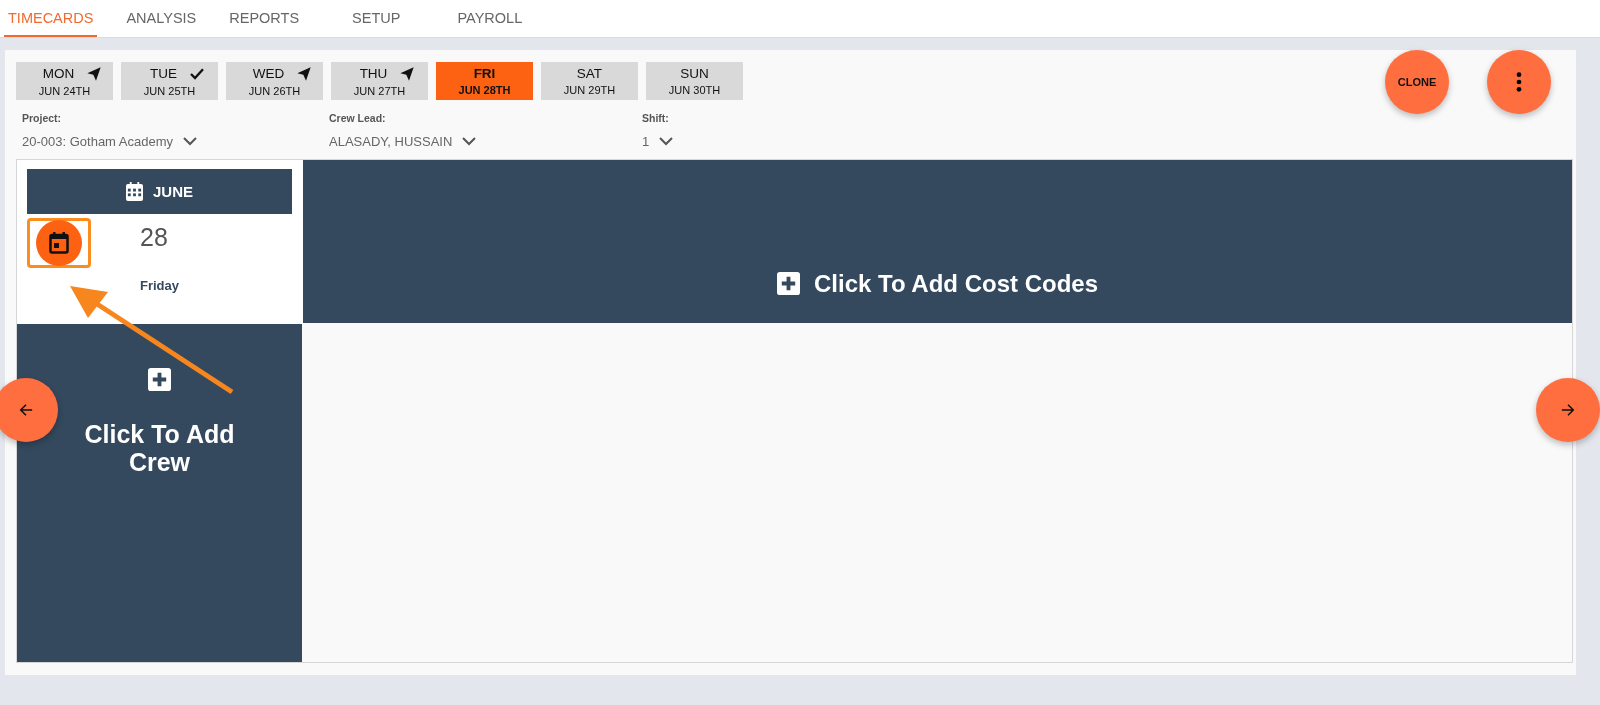 This screenshot has height=705, width=1600. Describe the element at coordinates (110, 141) in the screenshot. I see `dropdown-field: 20-003: Gotham Academy` at that location.